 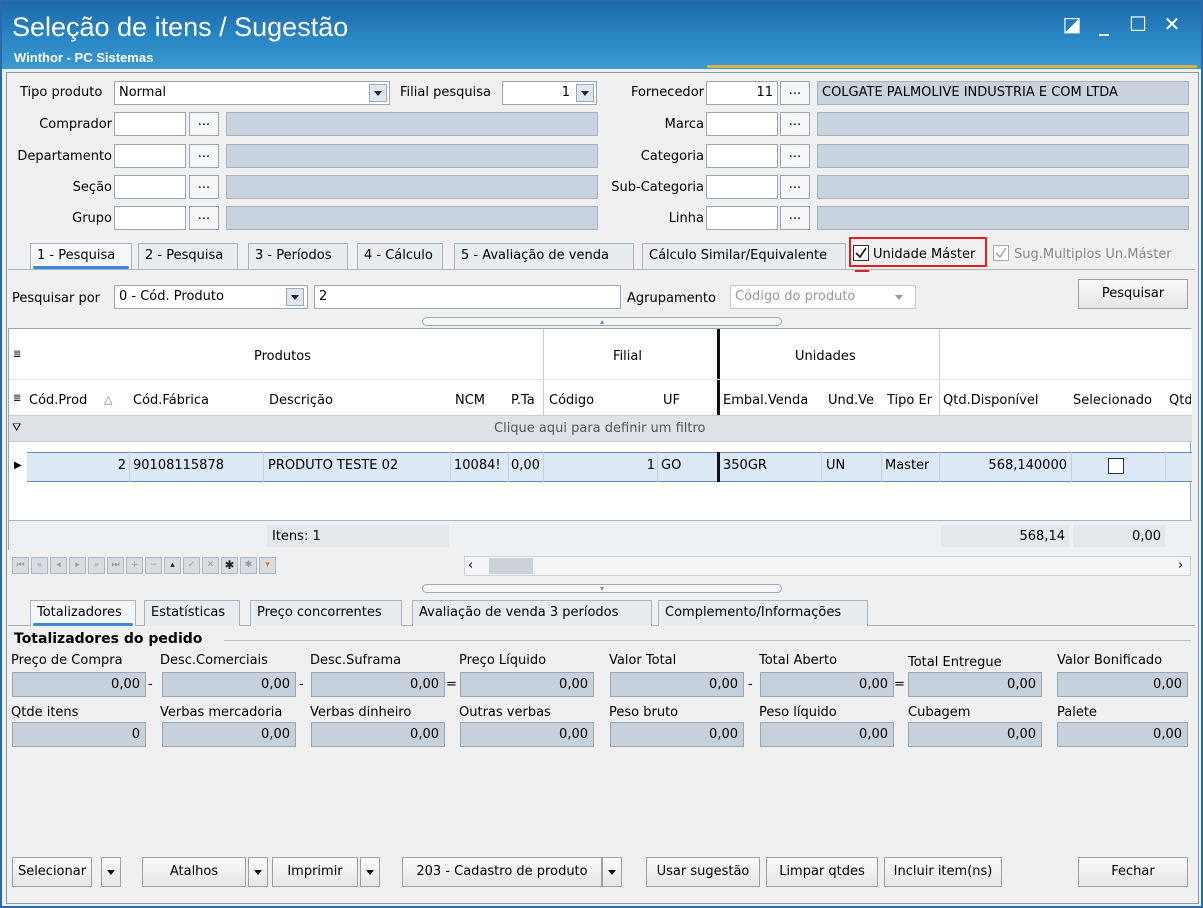 I want to click on tab-avaliacao-3-periodos: Avaliação de venda 3 períodos, so click(x=532, y=613).